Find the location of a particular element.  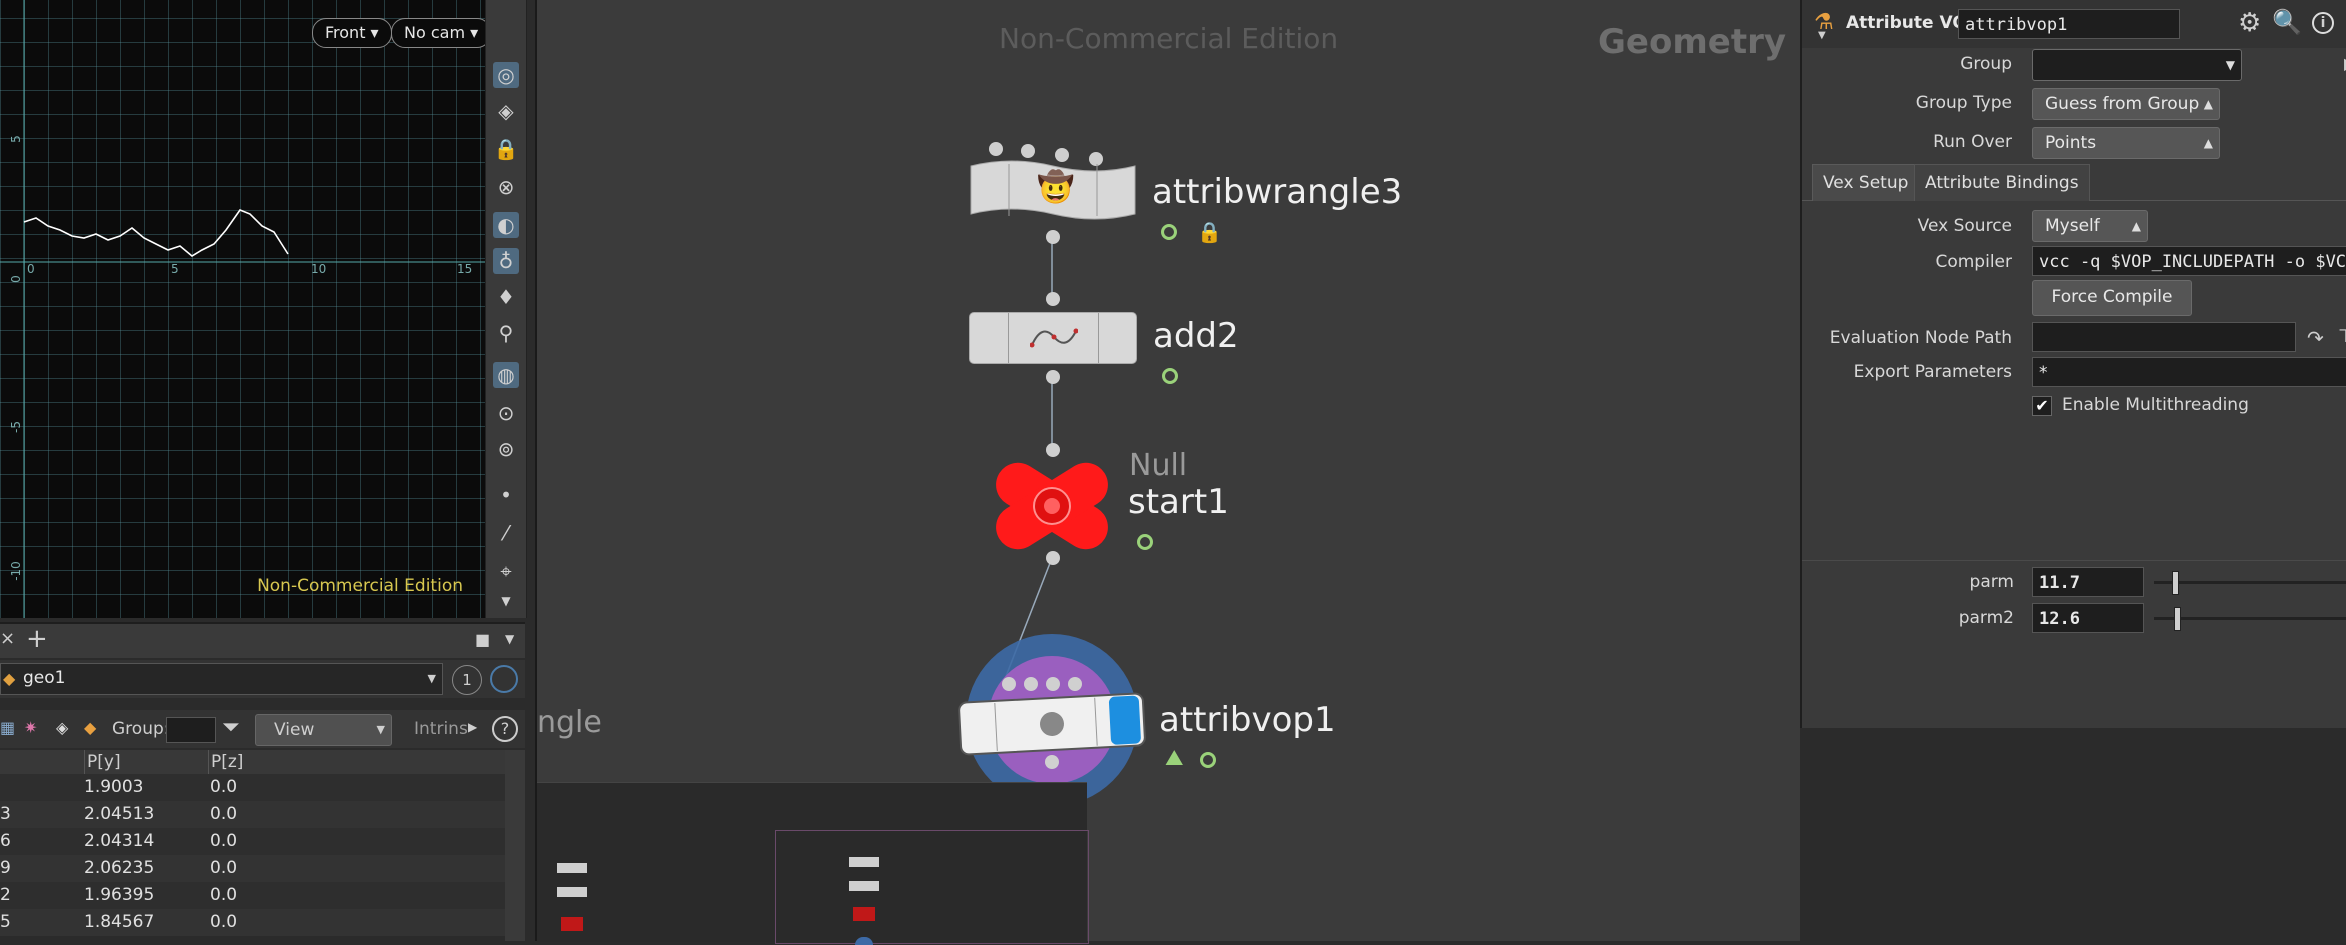

node-name-label: add2 is located at coordinates (1196, 336).